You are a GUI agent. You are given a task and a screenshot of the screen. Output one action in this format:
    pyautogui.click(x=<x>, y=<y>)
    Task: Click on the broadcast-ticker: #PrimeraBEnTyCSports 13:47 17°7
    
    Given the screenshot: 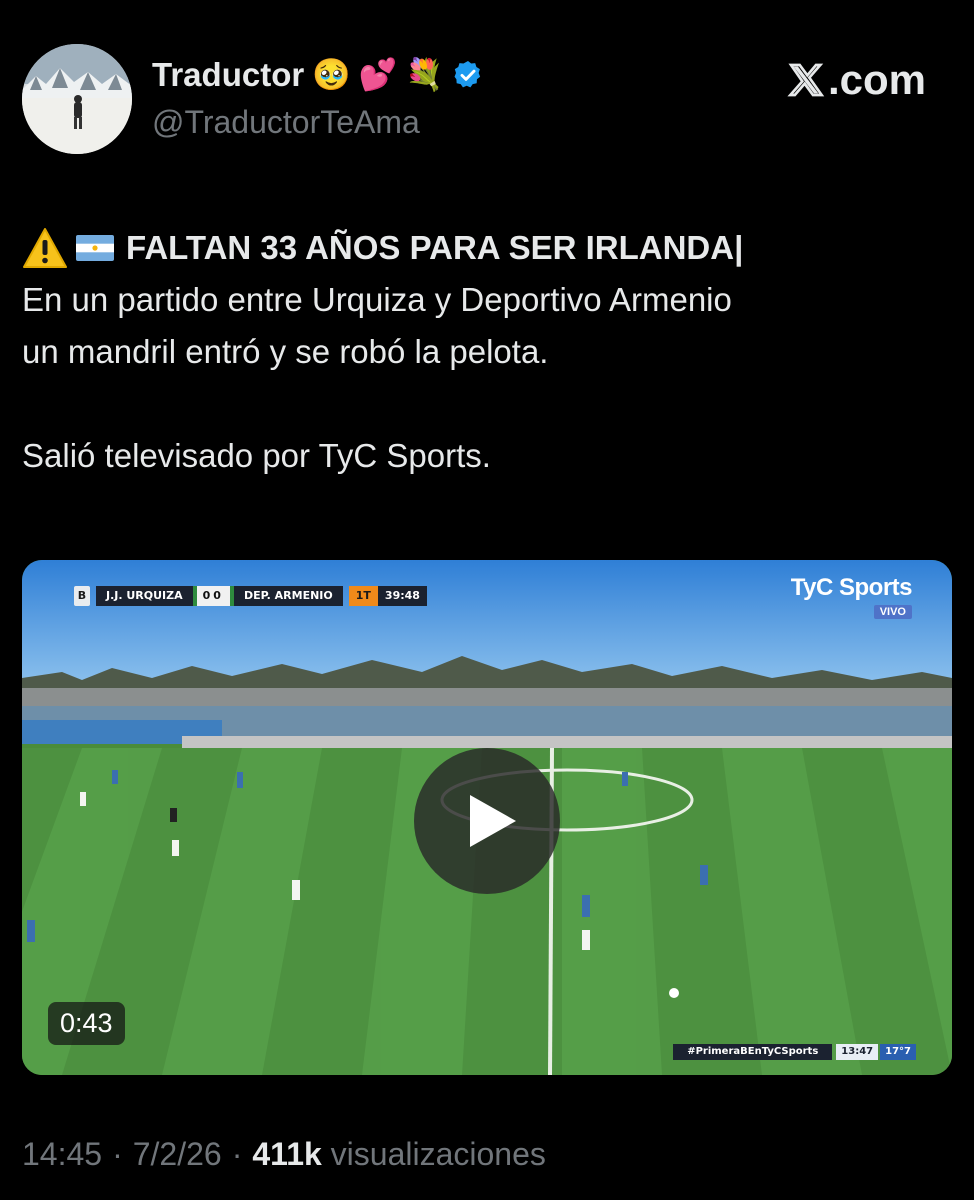 What is the action you would take?
    pyautogui.click(x=794, y=1052)
    